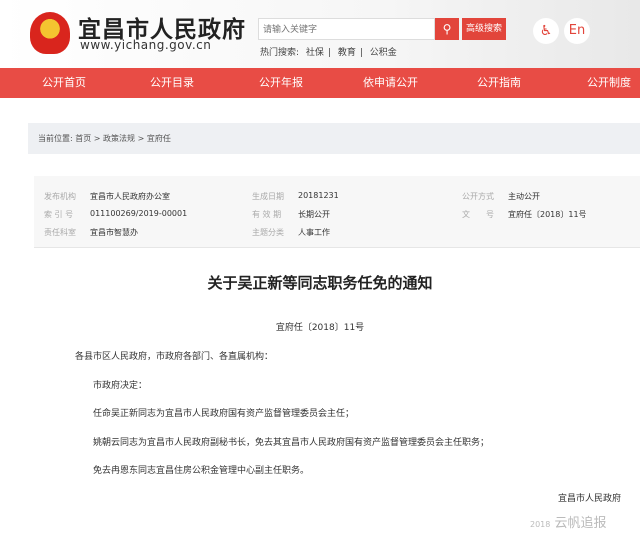 The height and width of the screenshot is (552, 640). I want to click on search-icon: ⚲, so click(447, 29).